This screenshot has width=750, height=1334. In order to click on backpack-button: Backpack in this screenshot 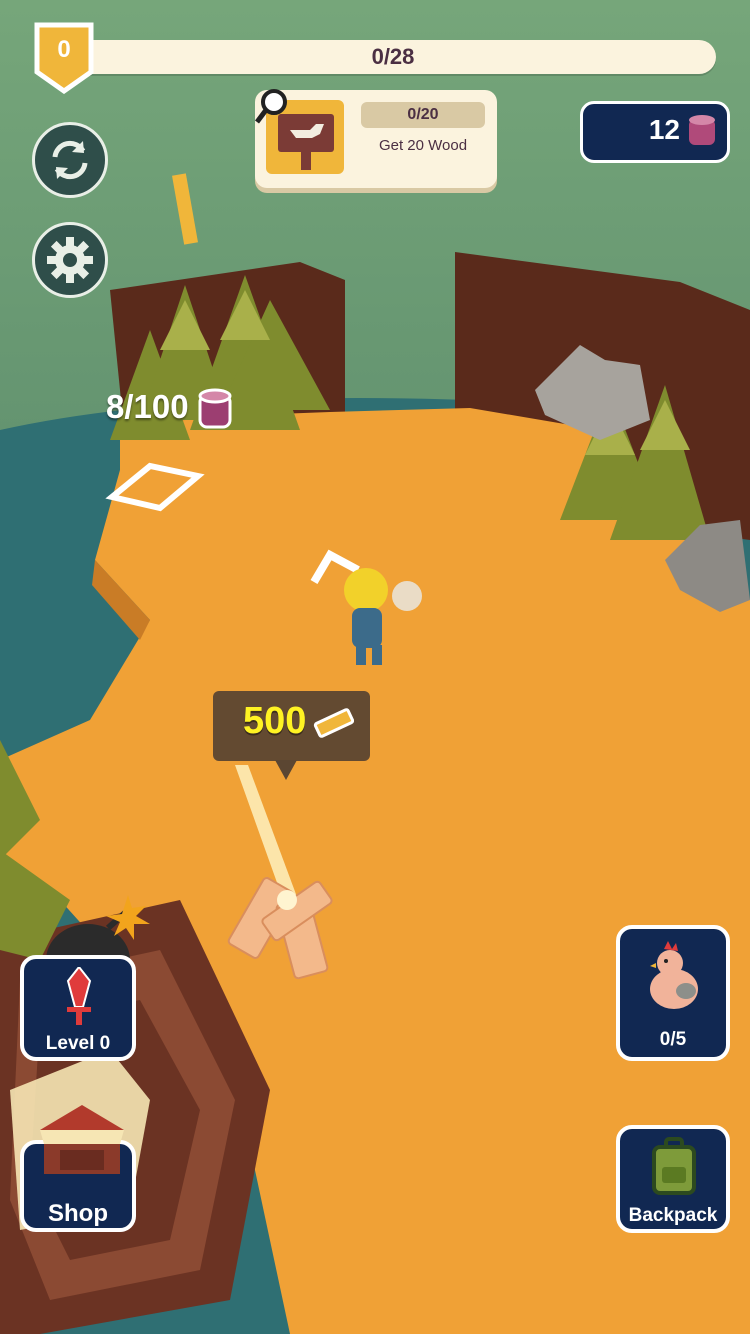, I will do `click(673, 1179)`.